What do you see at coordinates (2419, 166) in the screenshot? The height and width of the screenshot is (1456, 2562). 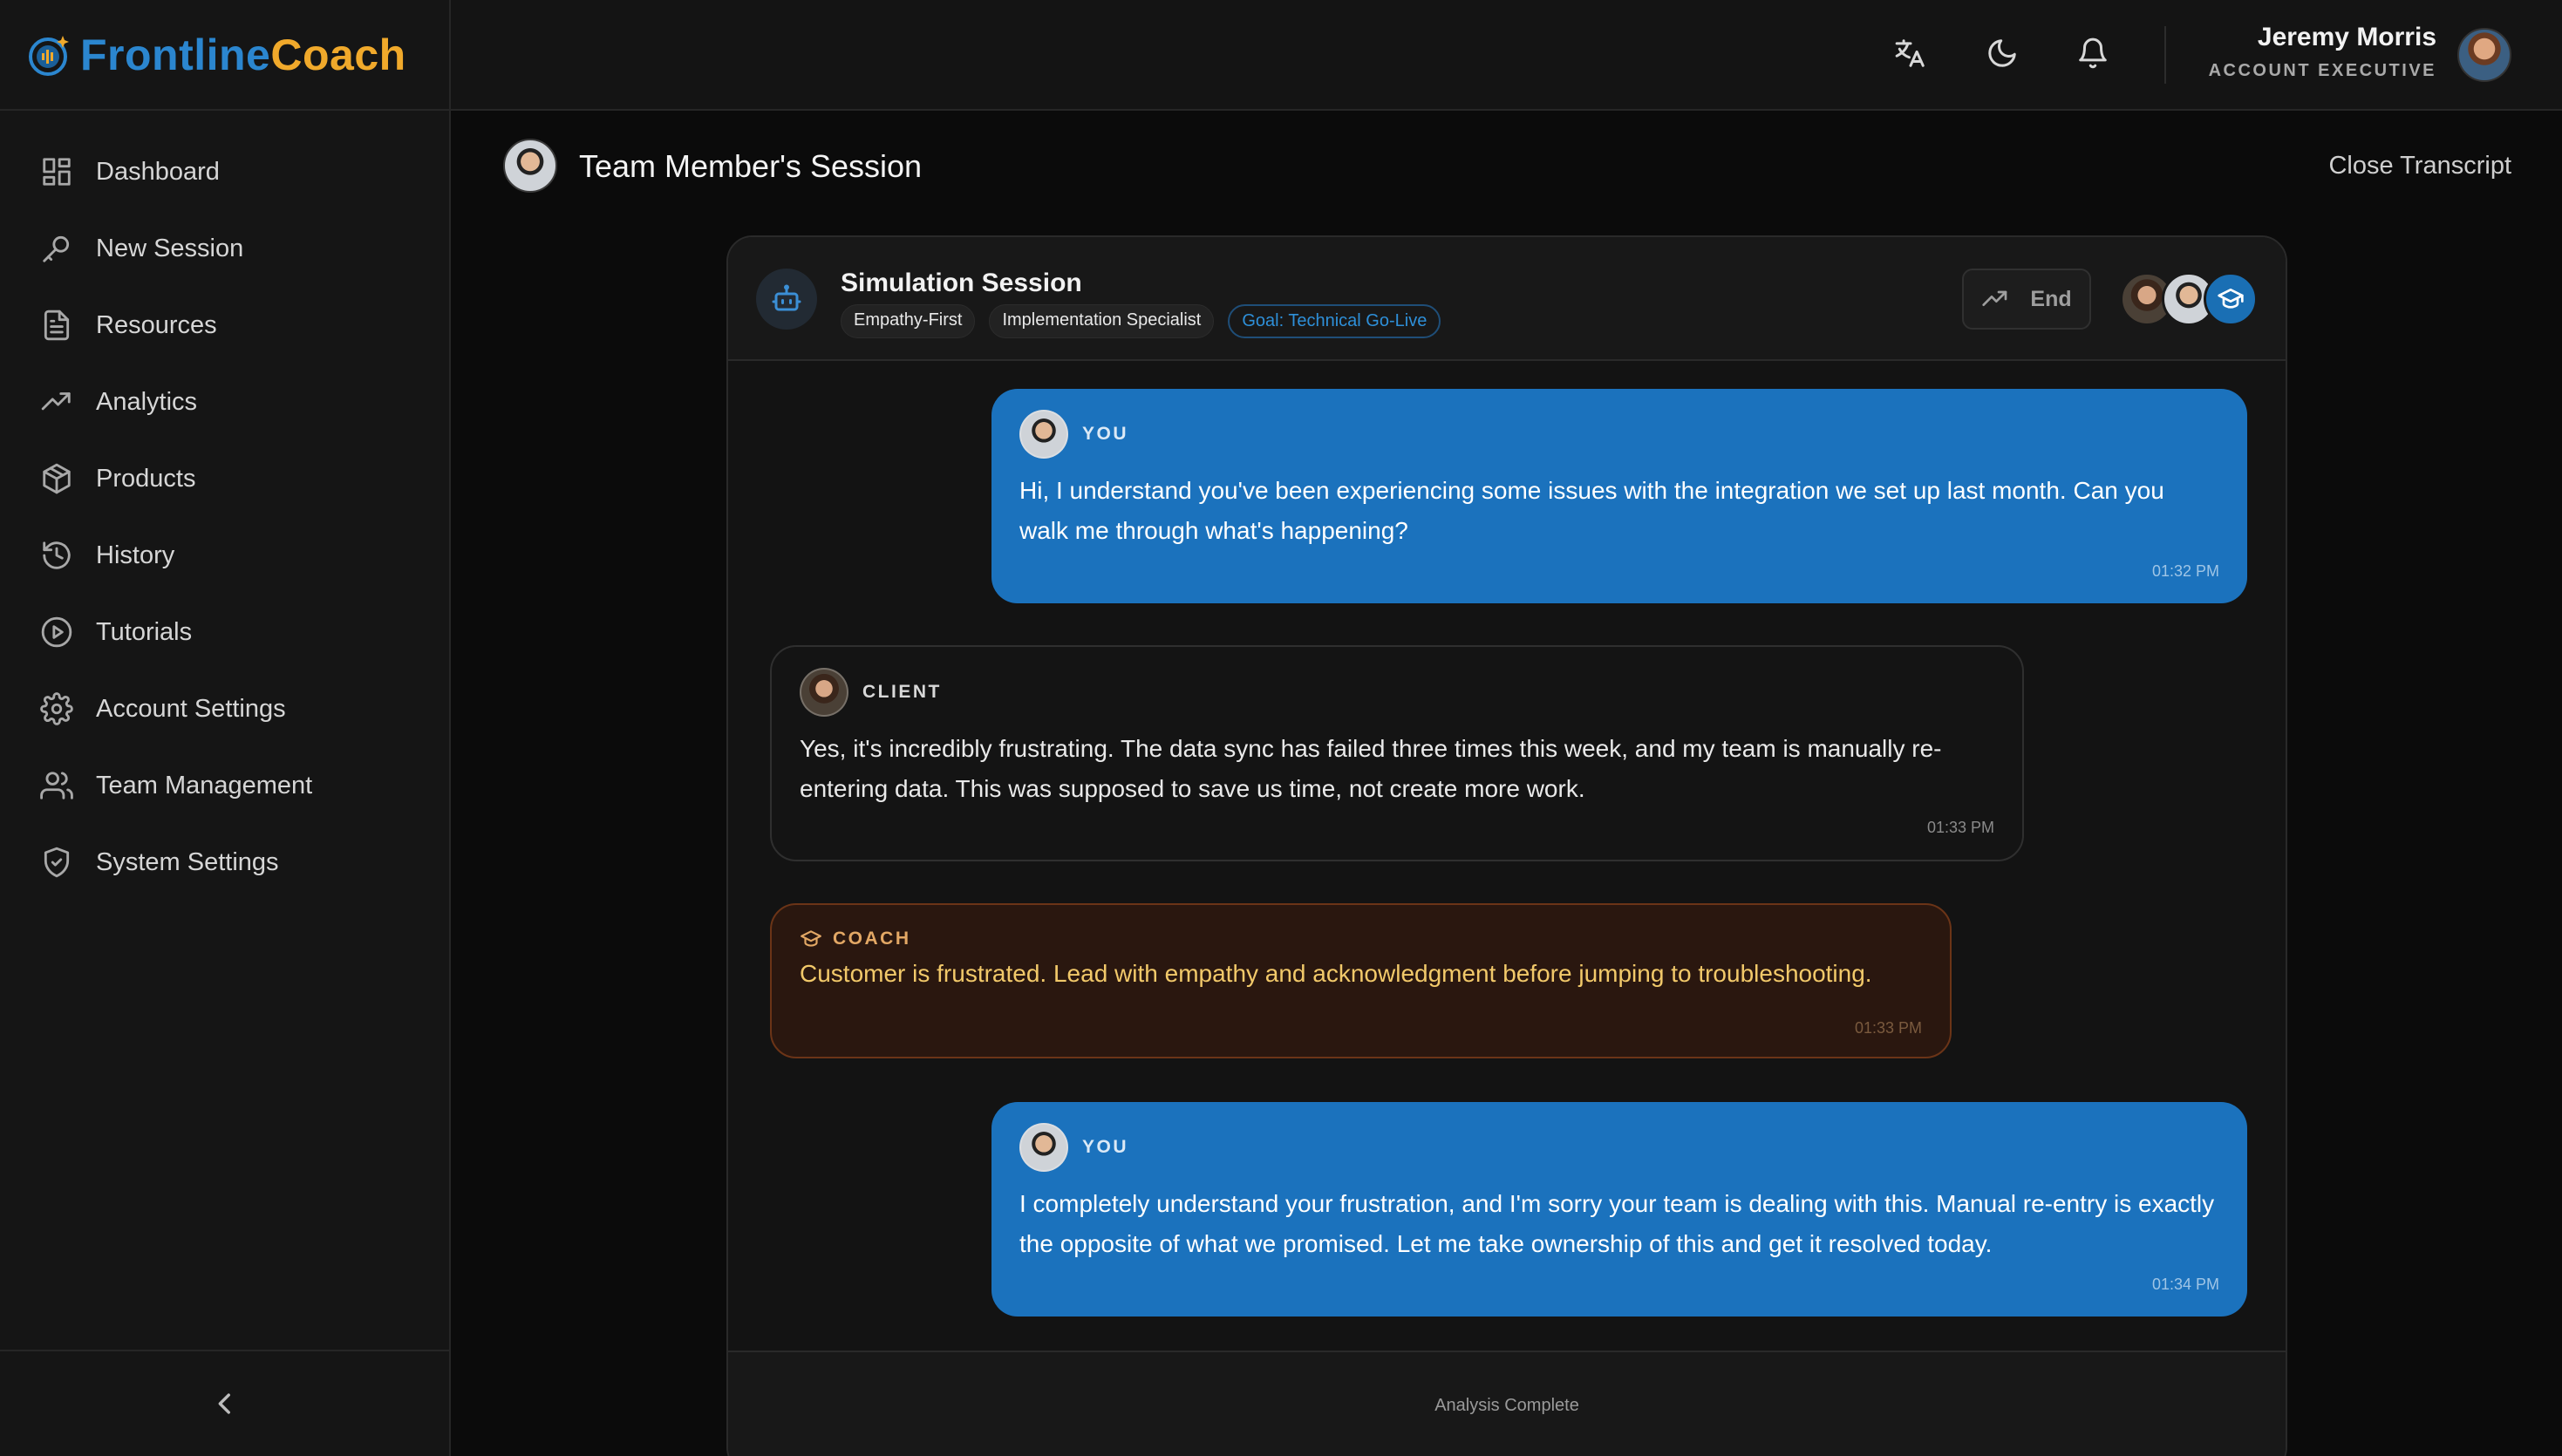 I see `close-transcript-button: Close Transcript` at bounding box center [2419, 166].